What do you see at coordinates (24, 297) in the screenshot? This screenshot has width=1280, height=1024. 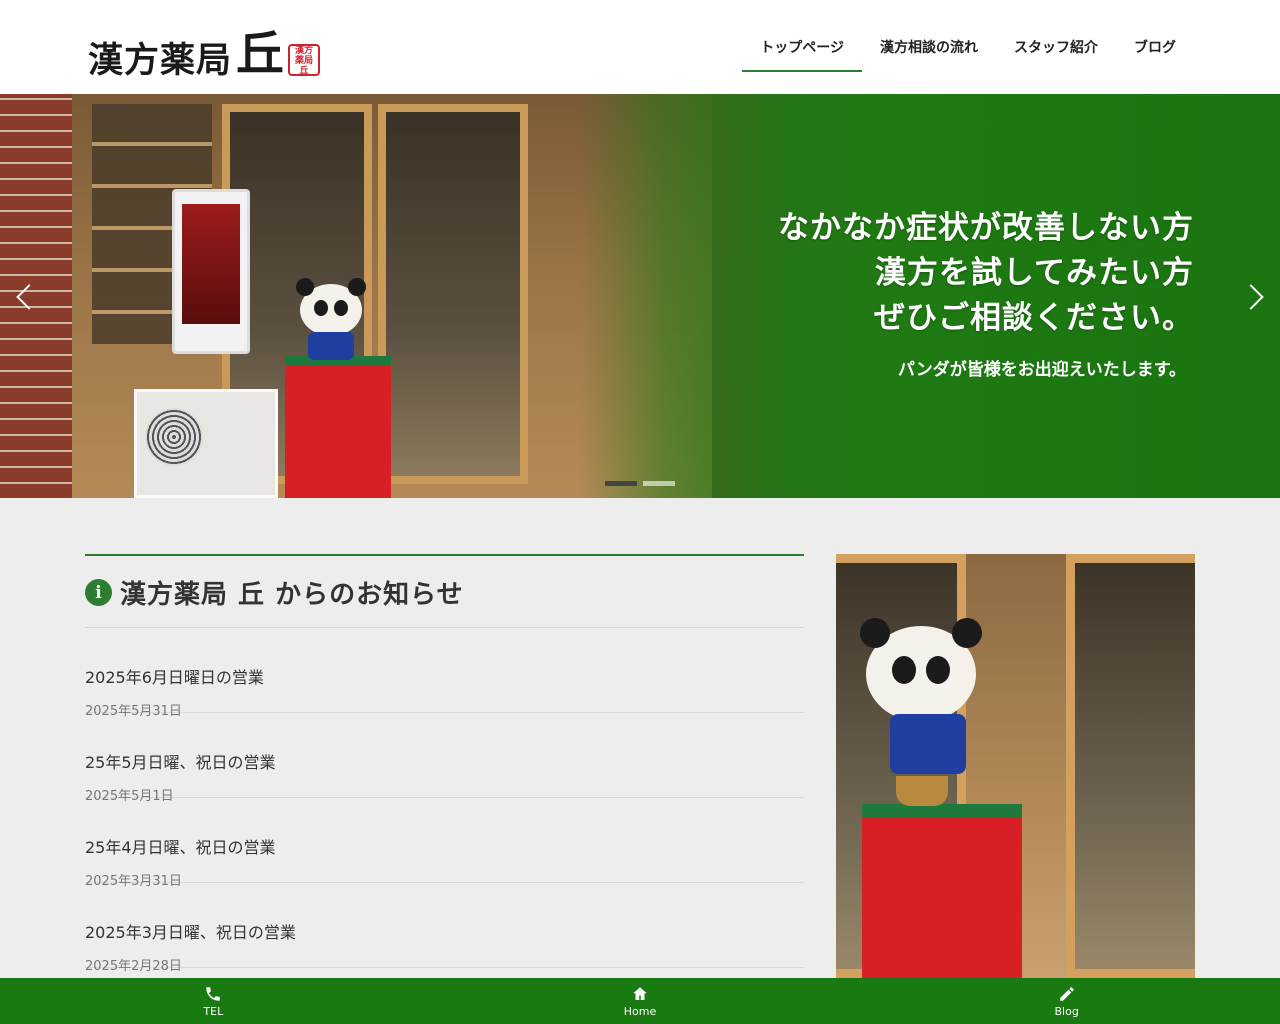 I see `slider-prev-icon` at bounding box center [24, 297].